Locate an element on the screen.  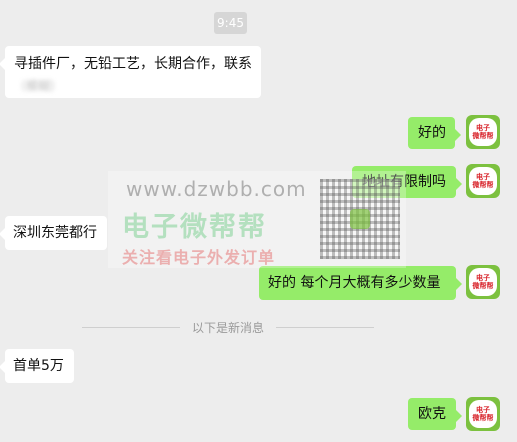
message-text: 寻插件厂，无铅工艺，长期合作，联系 is located at coordinates (133, 64).